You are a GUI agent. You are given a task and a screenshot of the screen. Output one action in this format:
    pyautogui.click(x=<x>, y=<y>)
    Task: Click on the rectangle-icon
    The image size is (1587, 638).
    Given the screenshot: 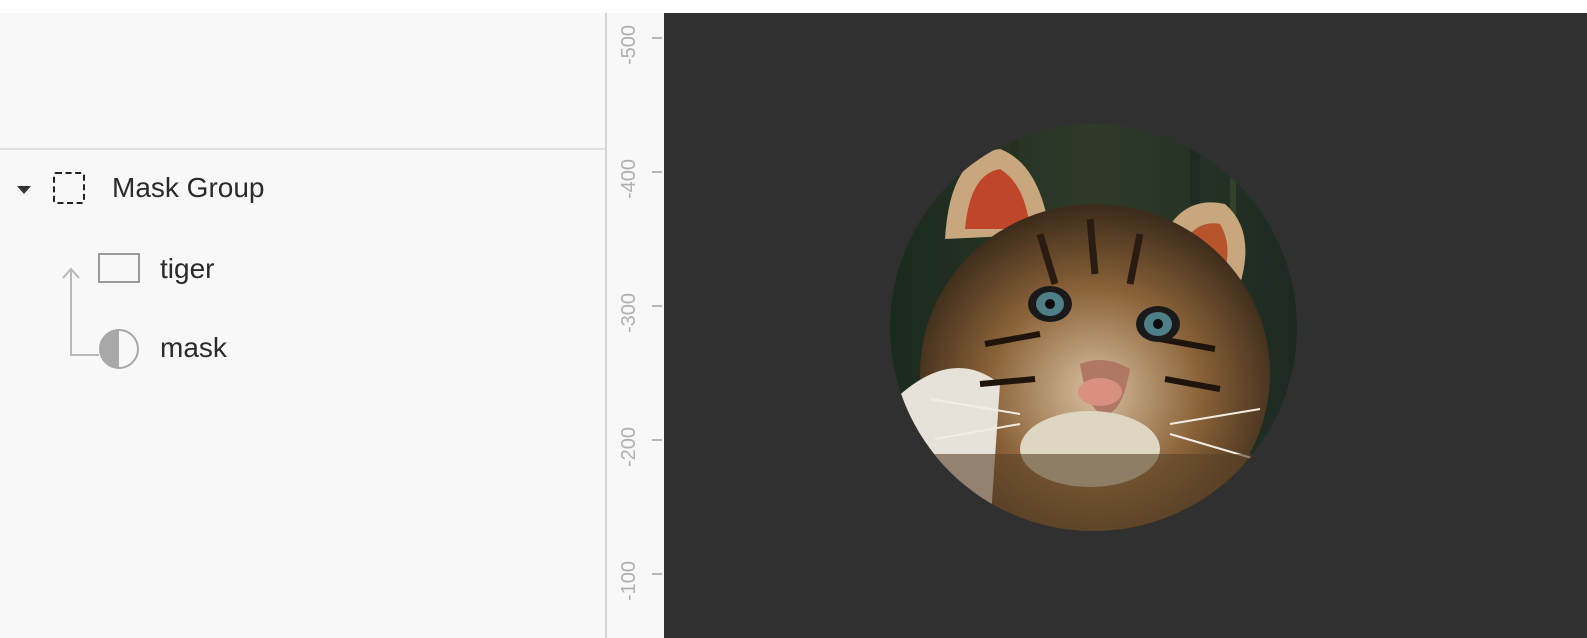 What is the action you would take?
    pyautogui.click(x=119, y=268)
    